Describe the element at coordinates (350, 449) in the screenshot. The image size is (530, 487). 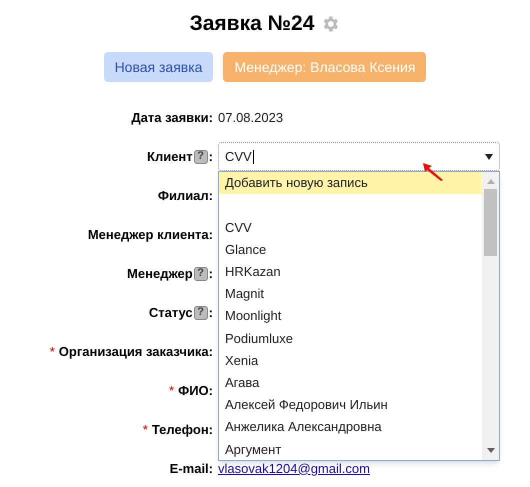
I see `dropdown-option: Аргумент` at that location.